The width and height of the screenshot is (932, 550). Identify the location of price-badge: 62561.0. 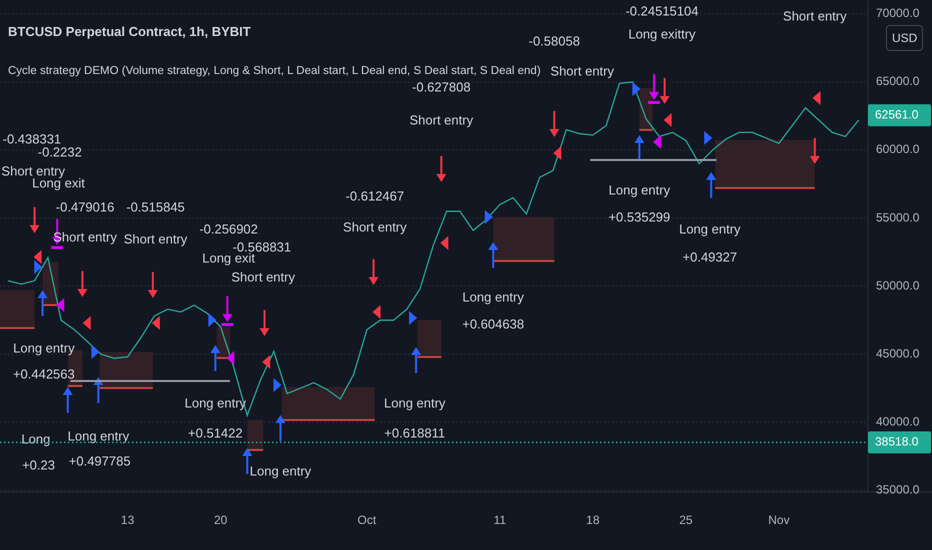
(899, 115).